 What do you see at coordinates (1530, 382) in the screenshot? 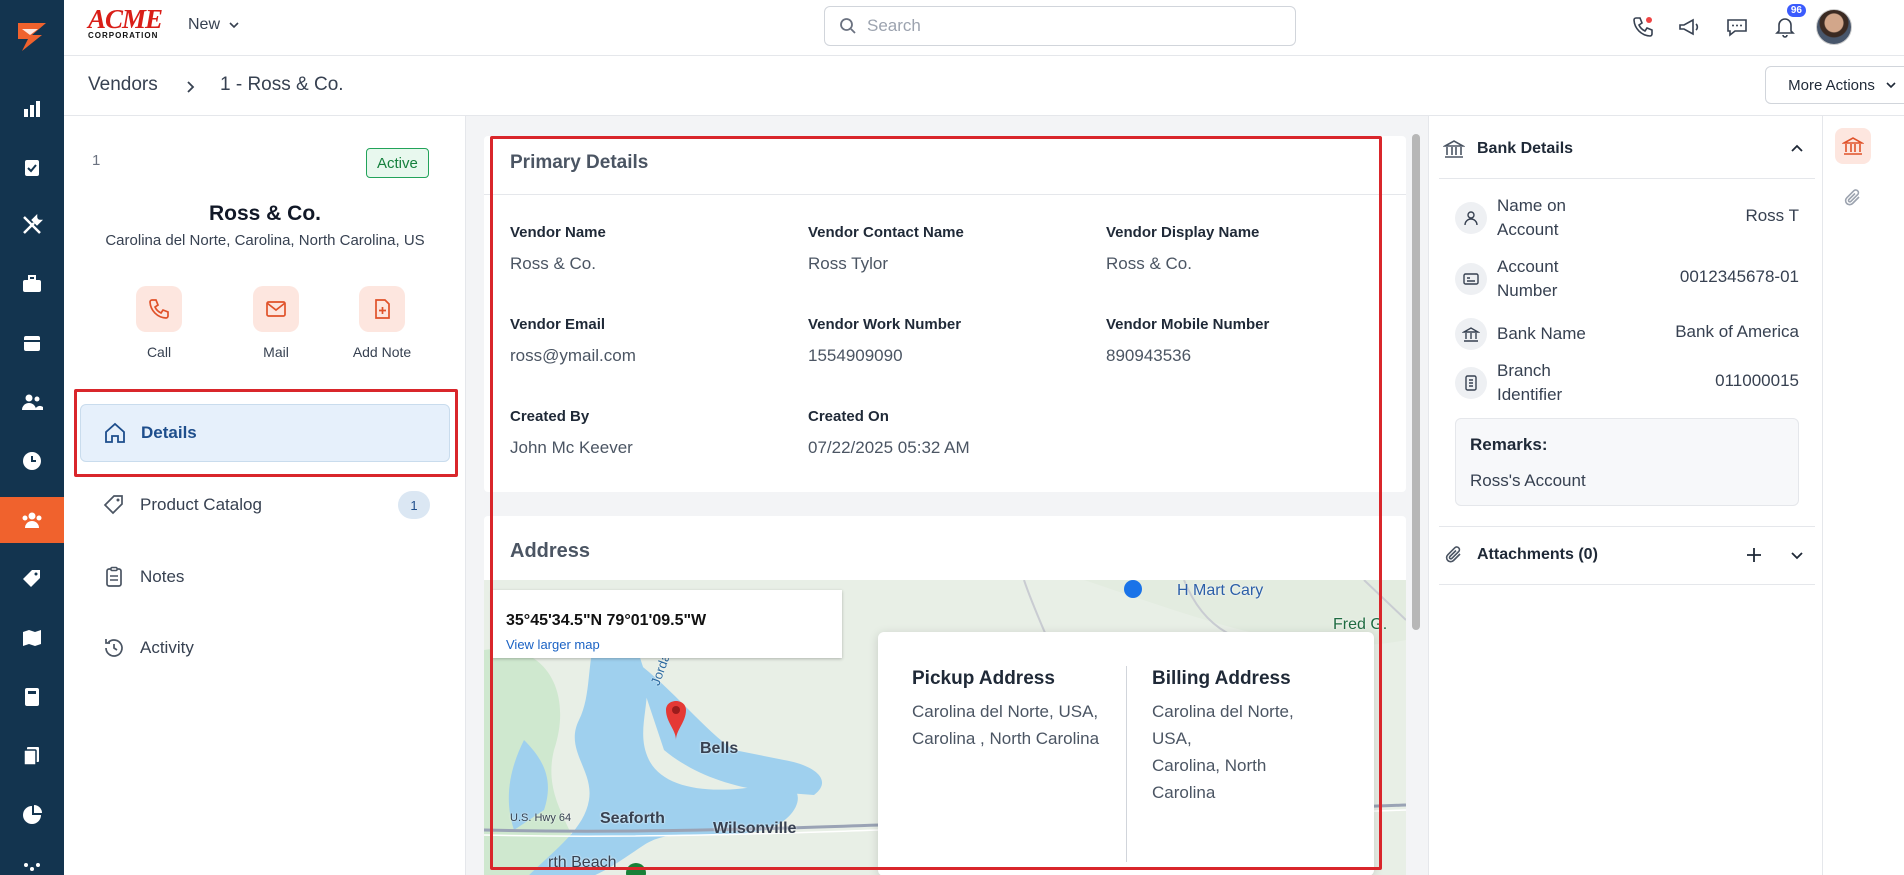
I see `bank-field-label: Branch Identifier` at bounding box center [1530, 382].